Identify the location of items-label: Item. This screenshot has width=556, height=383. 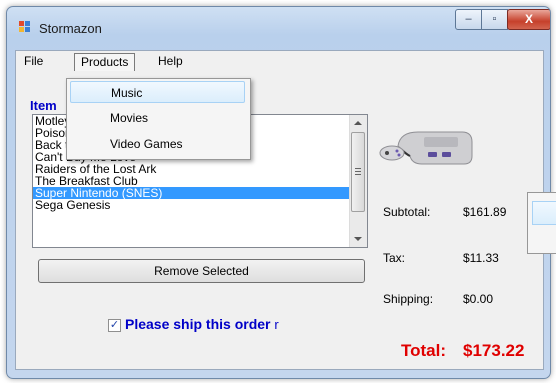
(43, 105).